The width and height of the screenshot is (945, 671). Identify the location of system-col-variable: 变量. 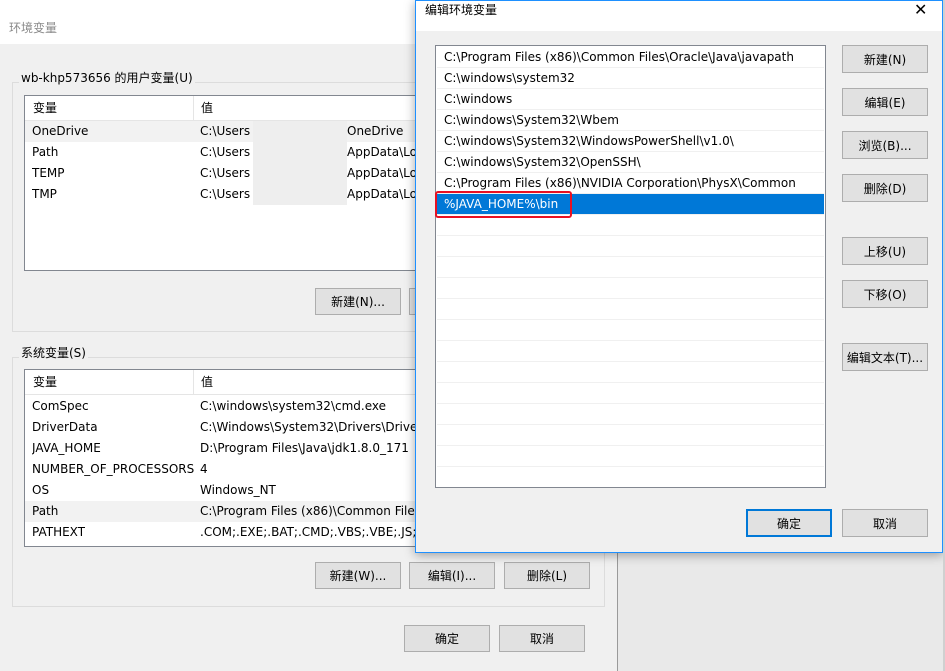
(45, 382).